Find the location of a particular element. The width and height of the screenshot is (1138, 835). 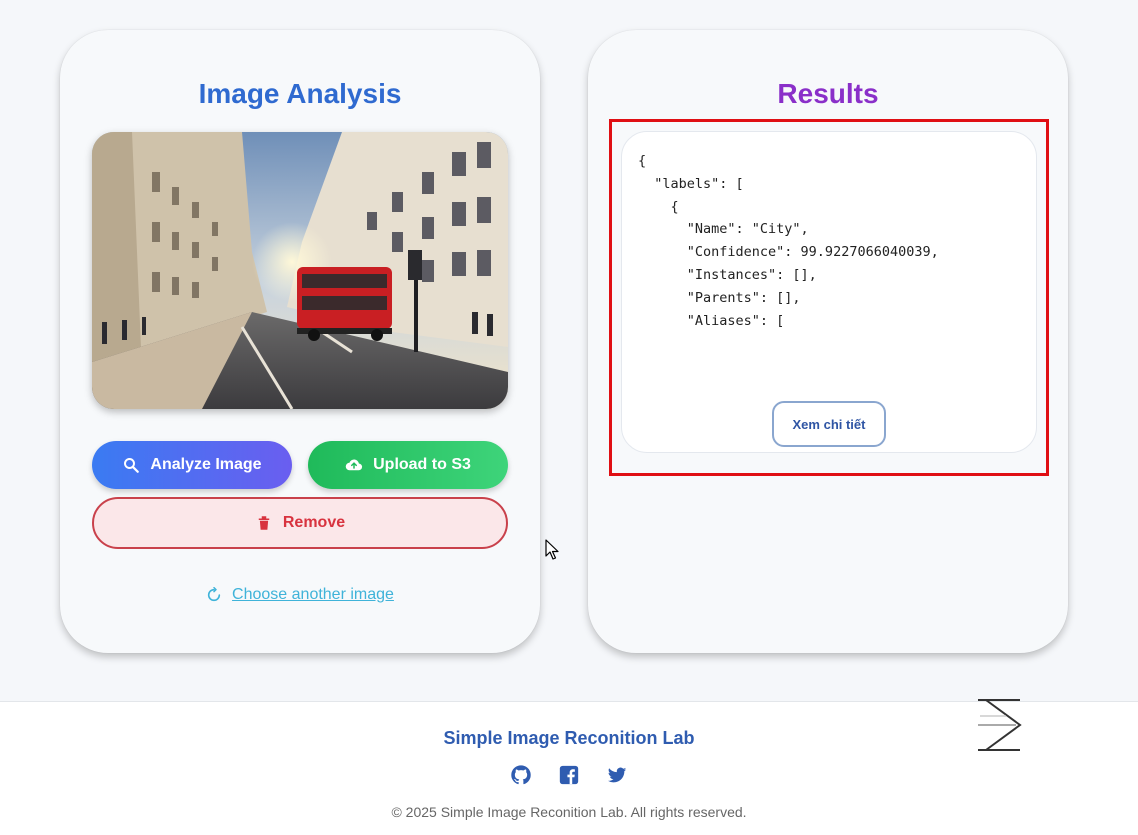

mouse-cursor-icon is located at coordinates (552, 549).